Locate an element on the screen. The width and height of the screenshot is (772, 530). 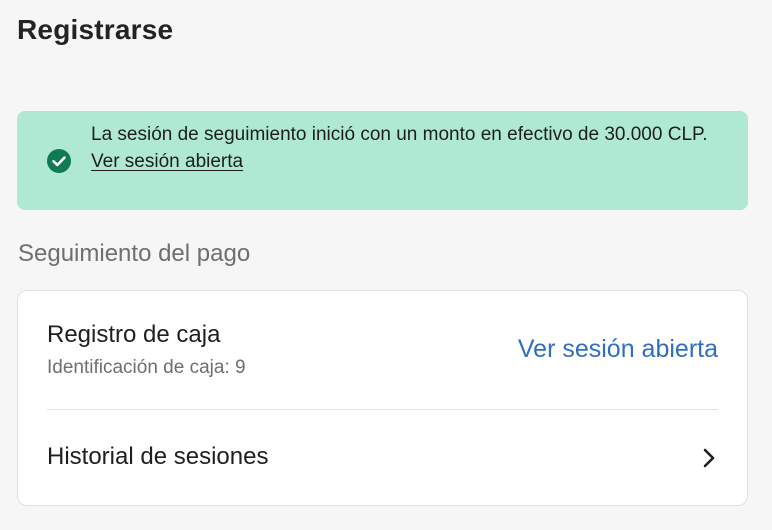
page-title: Registrarse is located at coordinates (95, 29).